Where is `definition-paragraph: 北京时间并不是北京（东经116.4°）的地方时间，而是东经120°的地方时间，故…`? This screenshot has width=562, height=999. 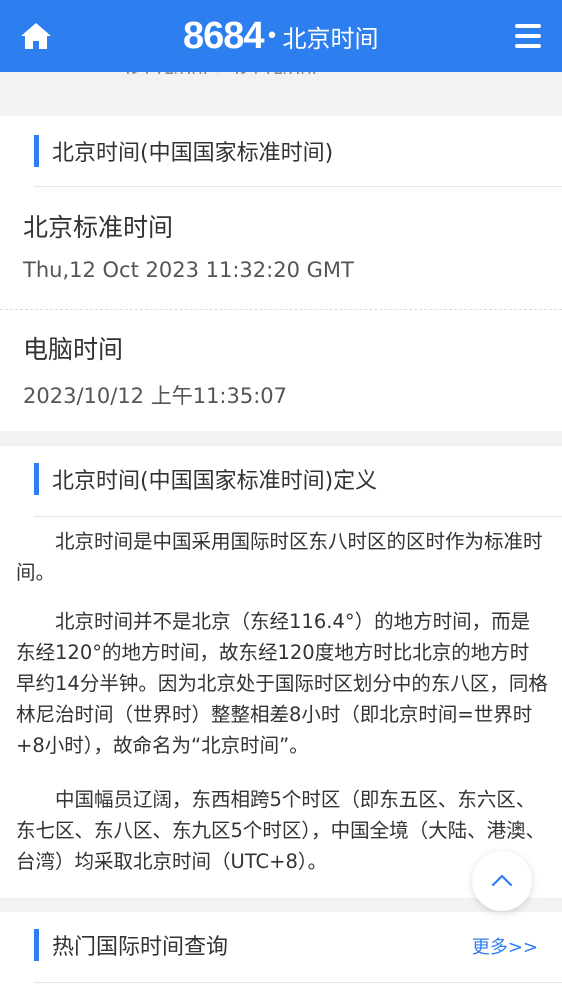 definition-paragraph: 北京时间并不是北京（东经116.4°）的地方时间，而是东经120°的地方时间，故… is located at coordinates (282, 683).